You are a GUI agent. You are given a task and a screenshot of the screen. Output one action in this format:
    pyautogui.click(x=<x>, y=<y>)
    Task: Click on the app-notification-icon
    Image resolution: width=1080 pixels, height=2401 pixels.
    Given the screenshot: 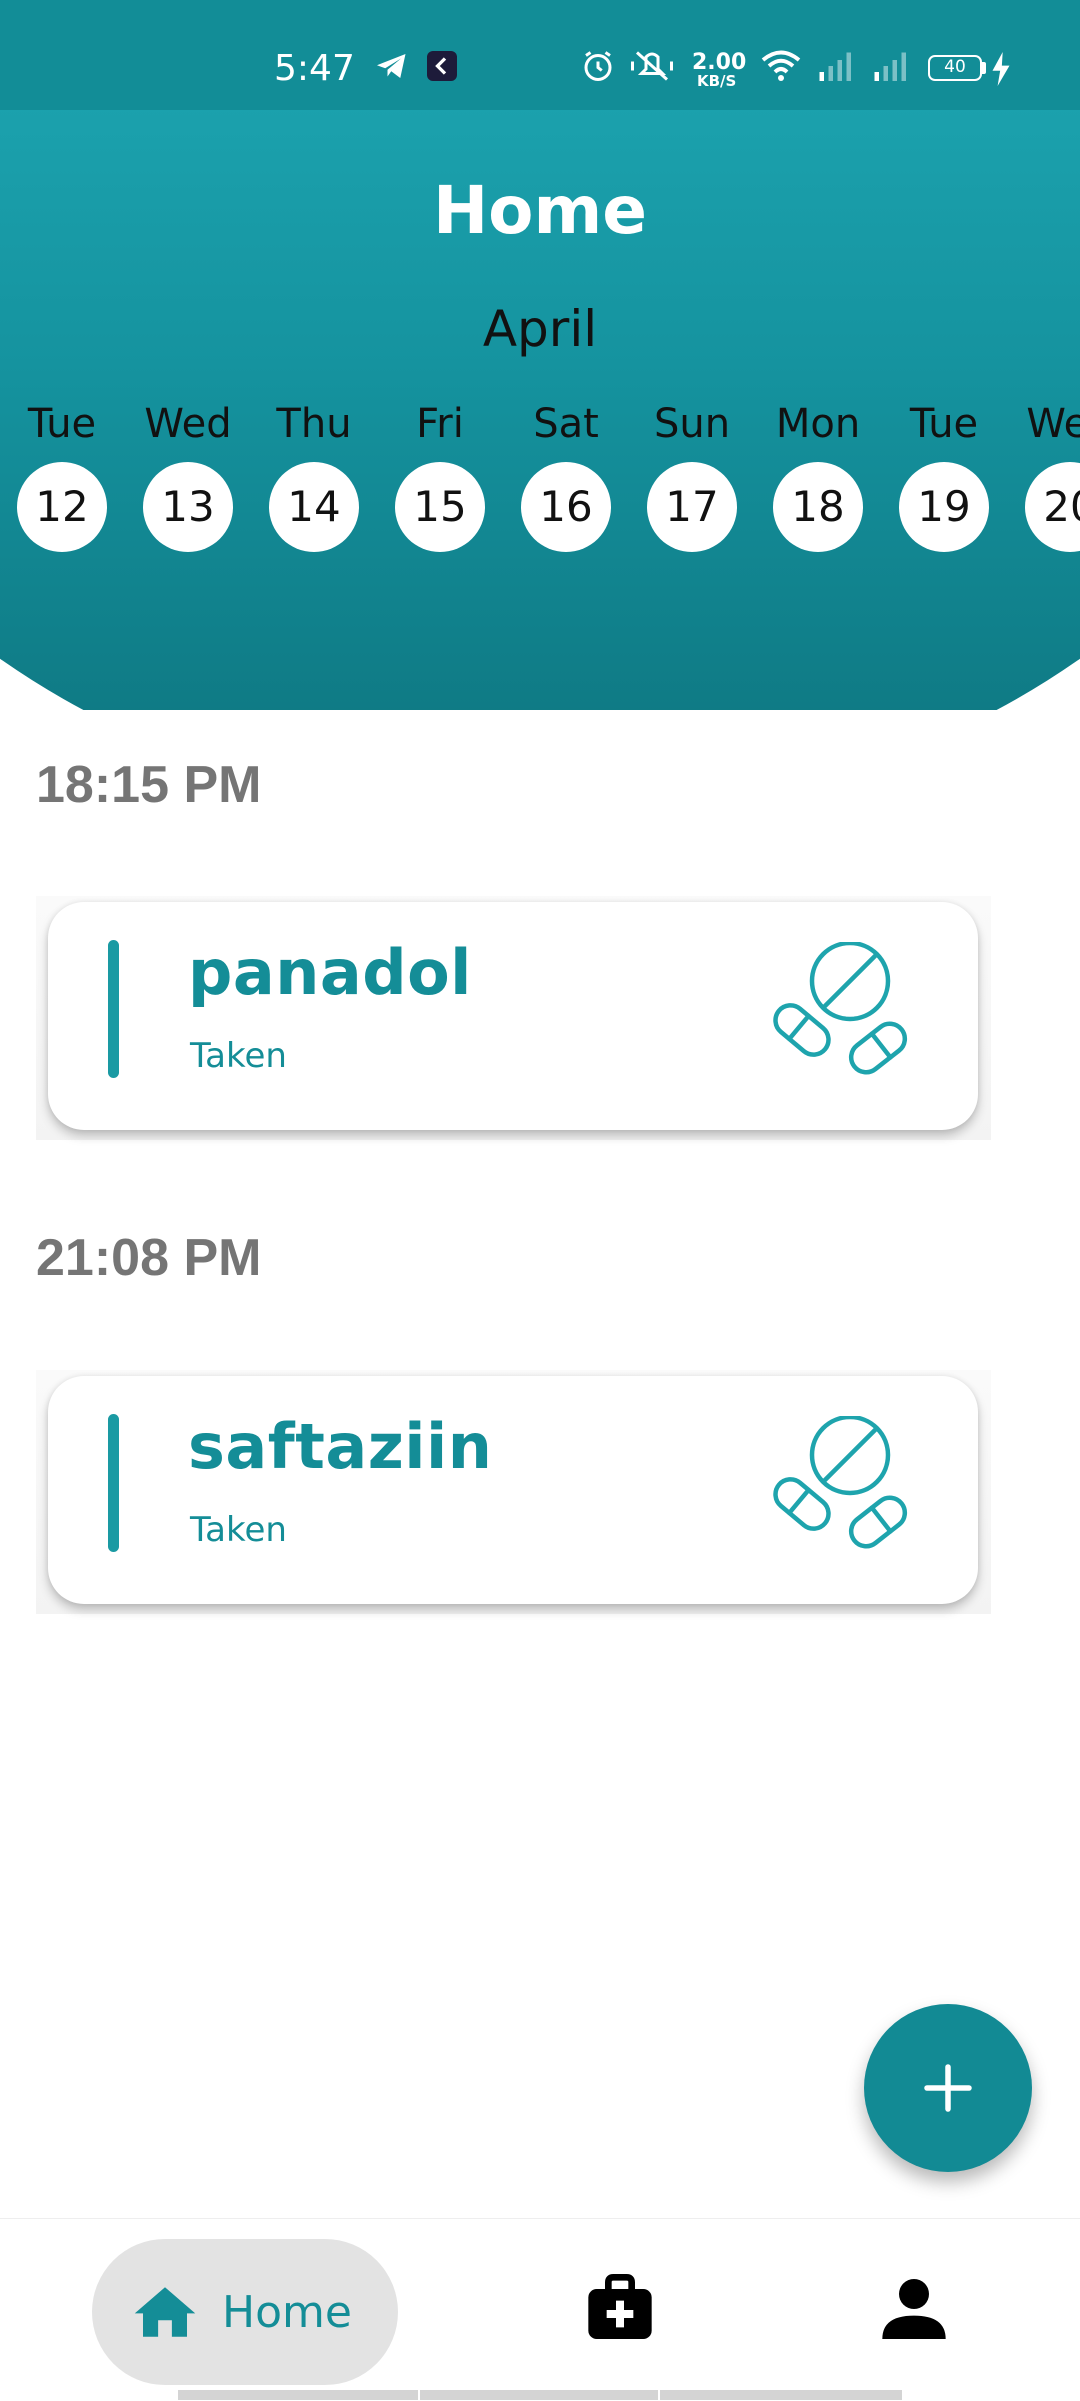 What is the action you would take?
    pyautogui.click(x=442, y=66)
    